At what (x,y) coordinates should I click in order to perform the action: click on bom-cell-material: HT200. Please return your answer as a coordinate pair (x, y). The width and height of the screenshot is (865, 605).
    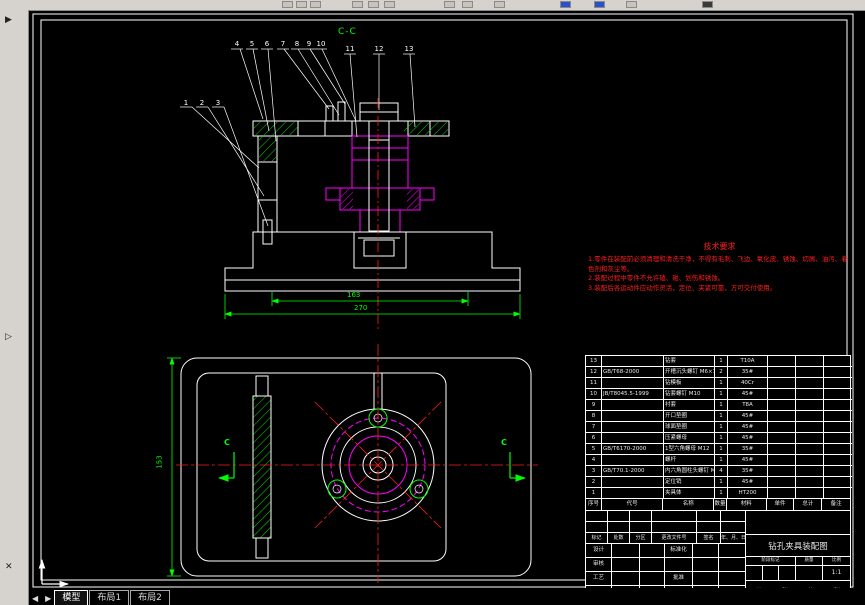
    Looking at the image, I should click on (748, 493).